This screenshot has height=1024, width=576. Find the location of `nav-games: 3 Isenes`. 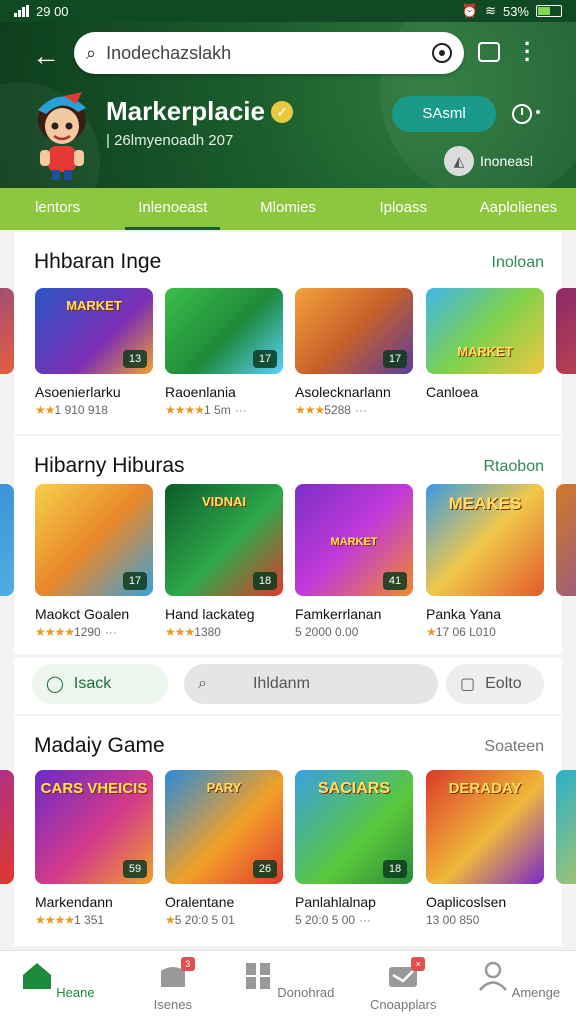

nav-games: 3 Isenes is located at coordinates (172, 987).